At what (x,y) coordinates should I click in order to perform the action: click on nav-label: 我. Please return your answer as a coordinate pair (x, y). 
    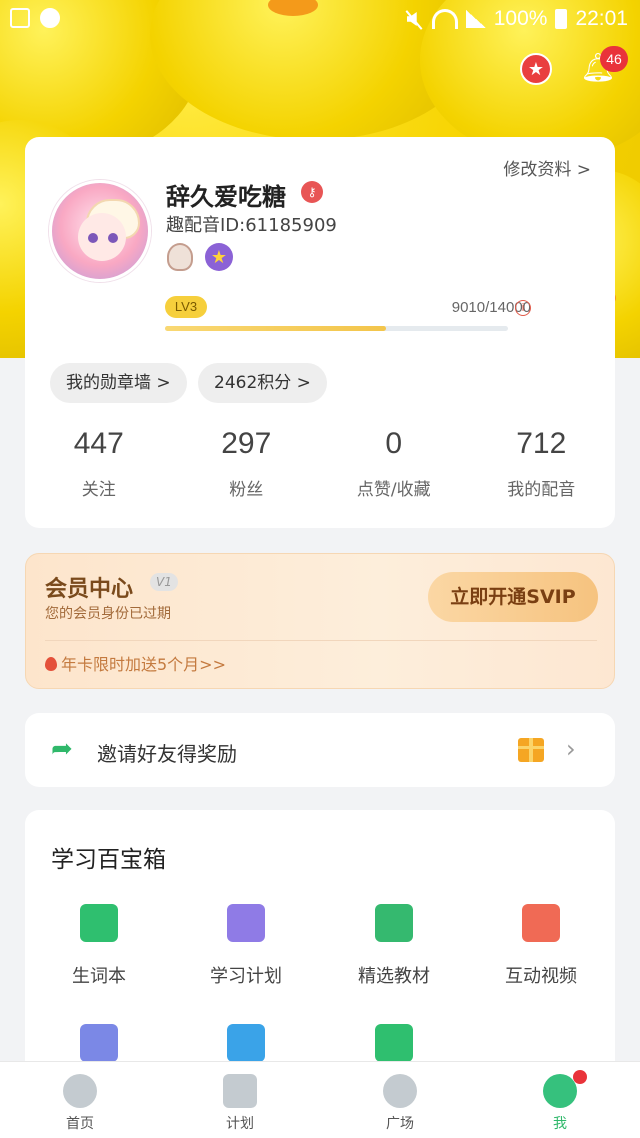
    Looking at the image, I should click on (560, 1124).